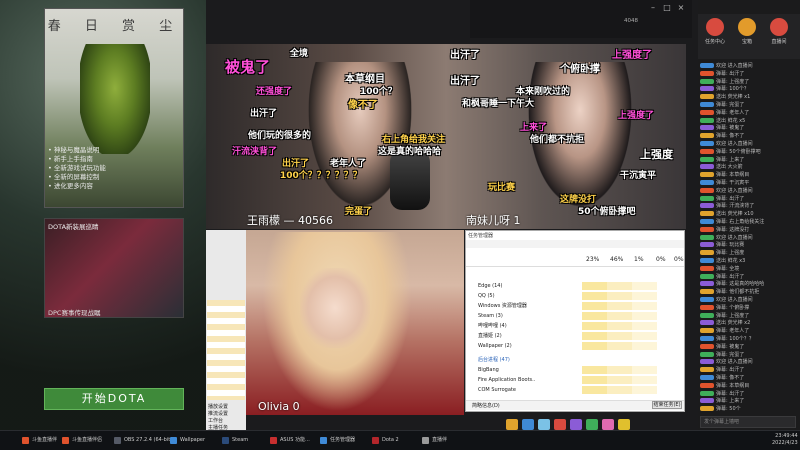 The width and height of the screenshot is (800, 450). Describe the element at coordinates (748, 175) in the screenshot. I see `chat-message: 弹幕: 本草纲目` at that location.